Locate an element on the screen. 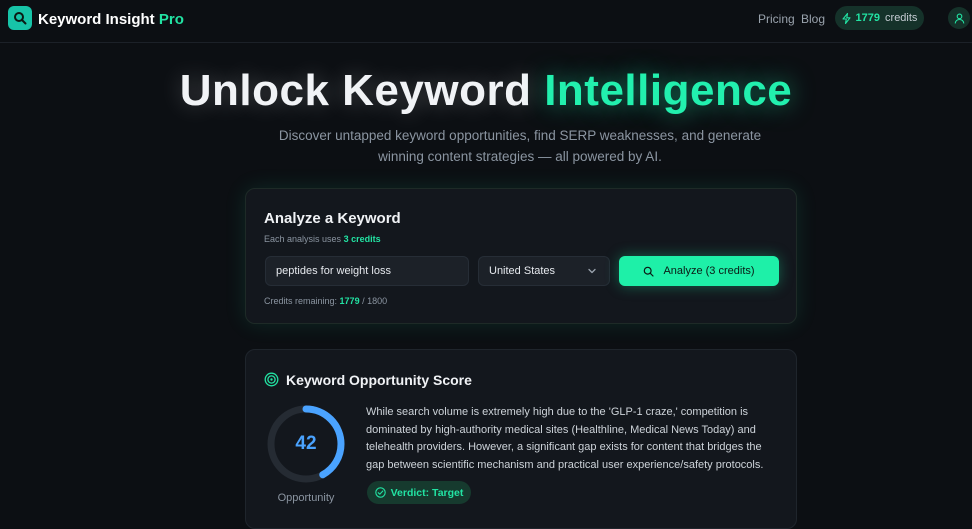 This screenshot has height=529, width=972. verdict-label: Verdict: Target is located at coordinates (427, 492).